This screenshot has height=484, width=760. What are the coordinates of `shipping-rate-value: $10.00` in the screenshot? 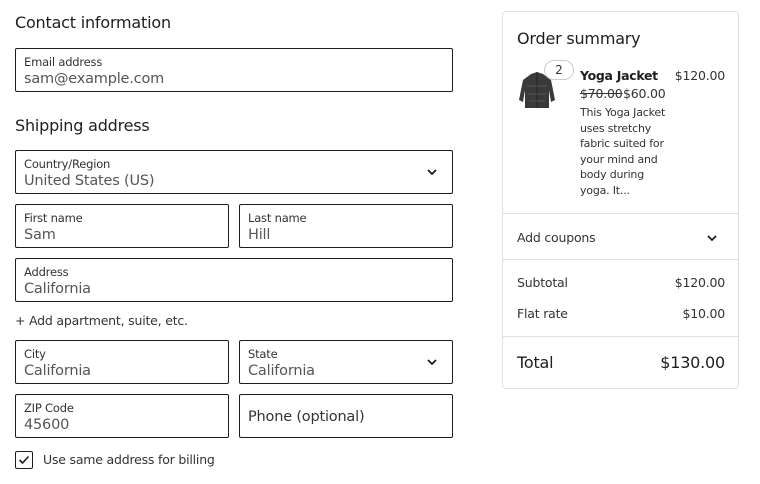 It's located at (703, 313).